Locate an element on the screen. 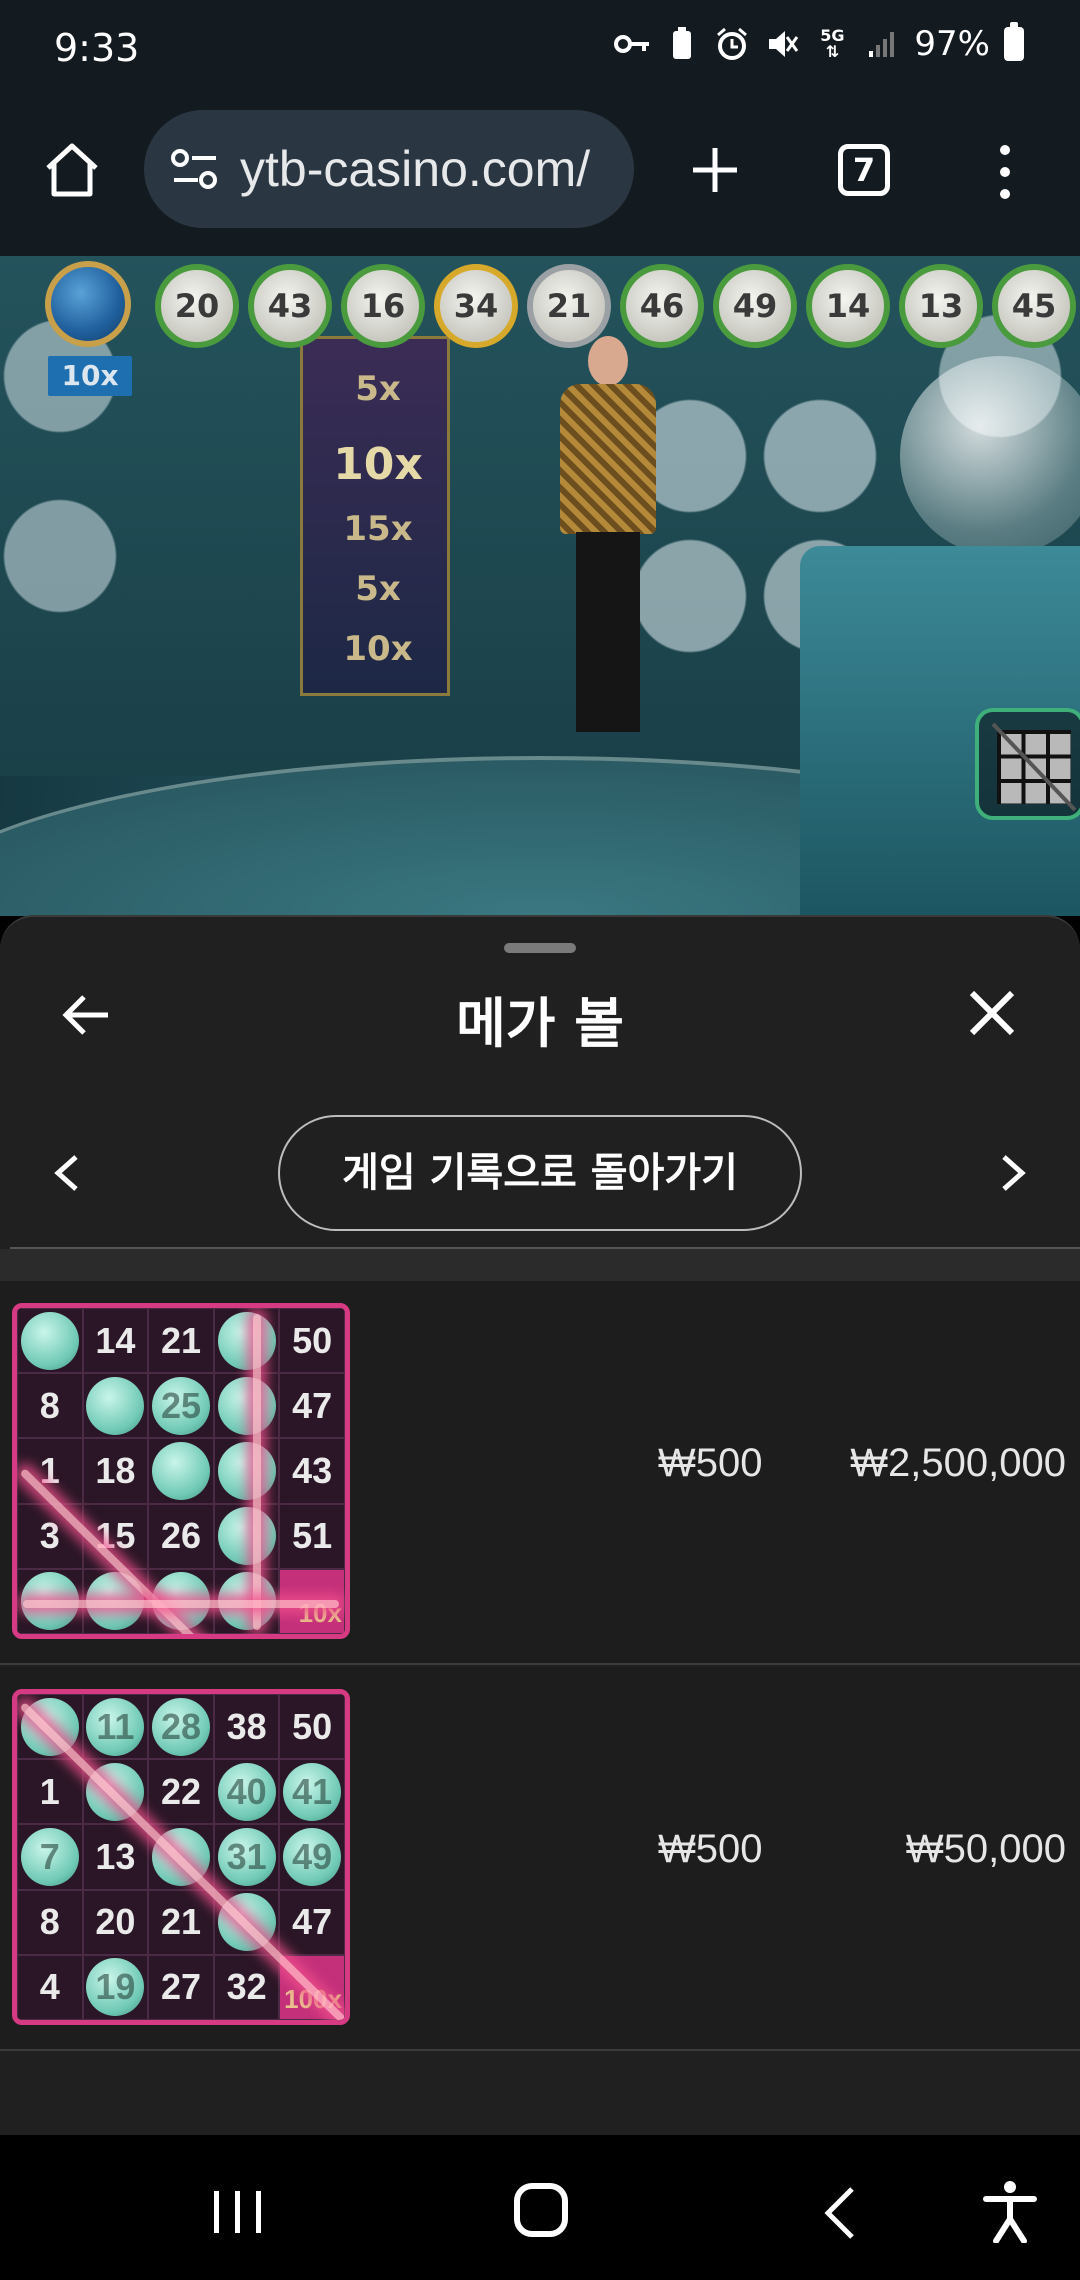 The width and height of the screenshot is (1080, 2280). system-navigation-bar is located at coordinates (540, 2207).